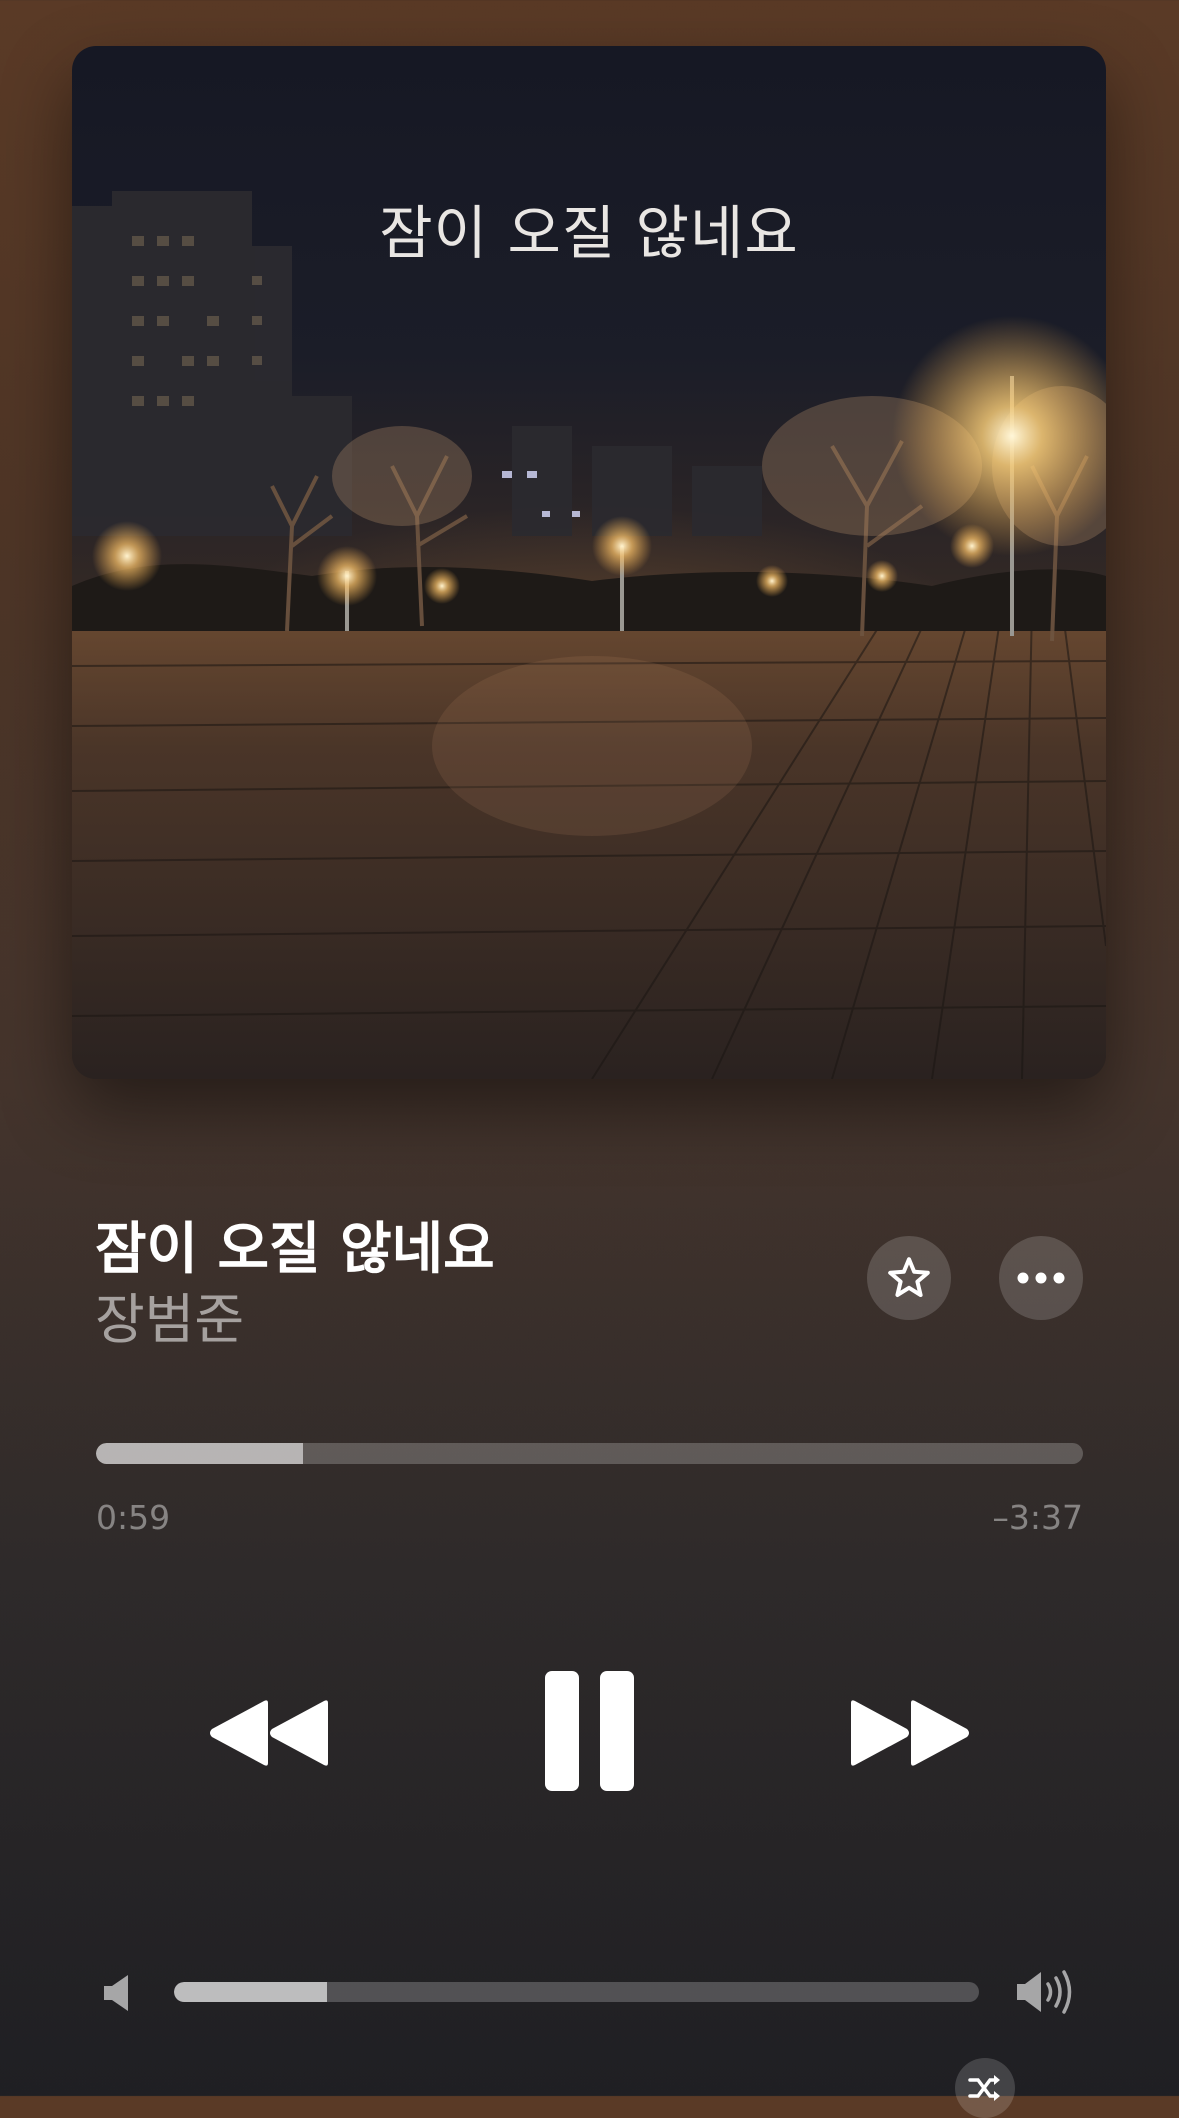 This screenshot has width=1179, height=2118. Describe the element at coordinates (250, 1992) in the screenshot. I see `volume-level-fill` at that location.